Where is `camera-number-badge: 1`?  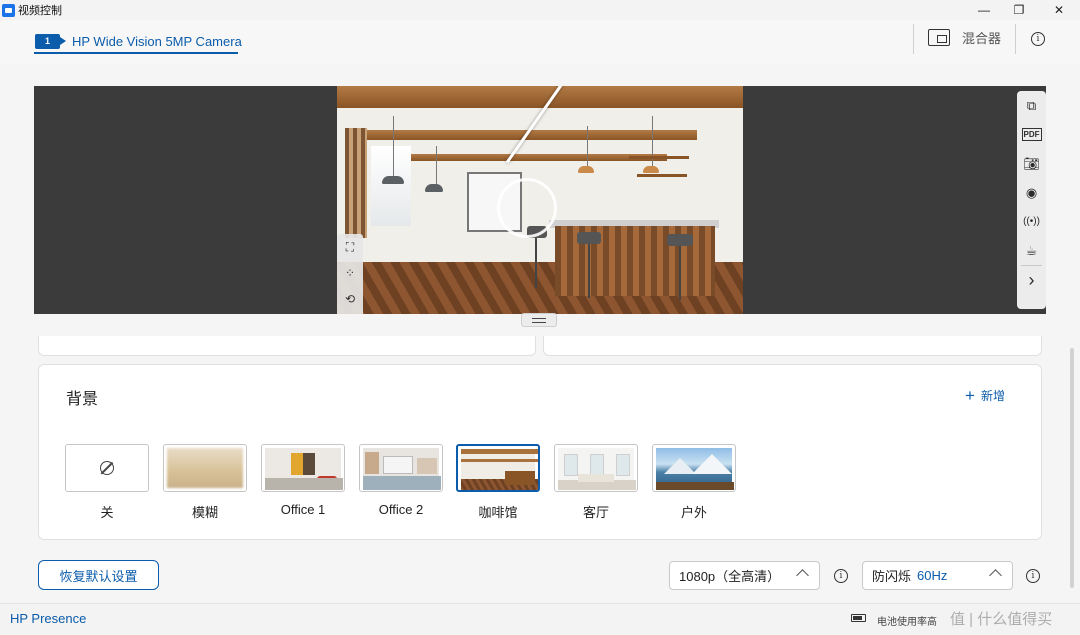
camera-number-badge: 1 is located at coordinates (50, 41).